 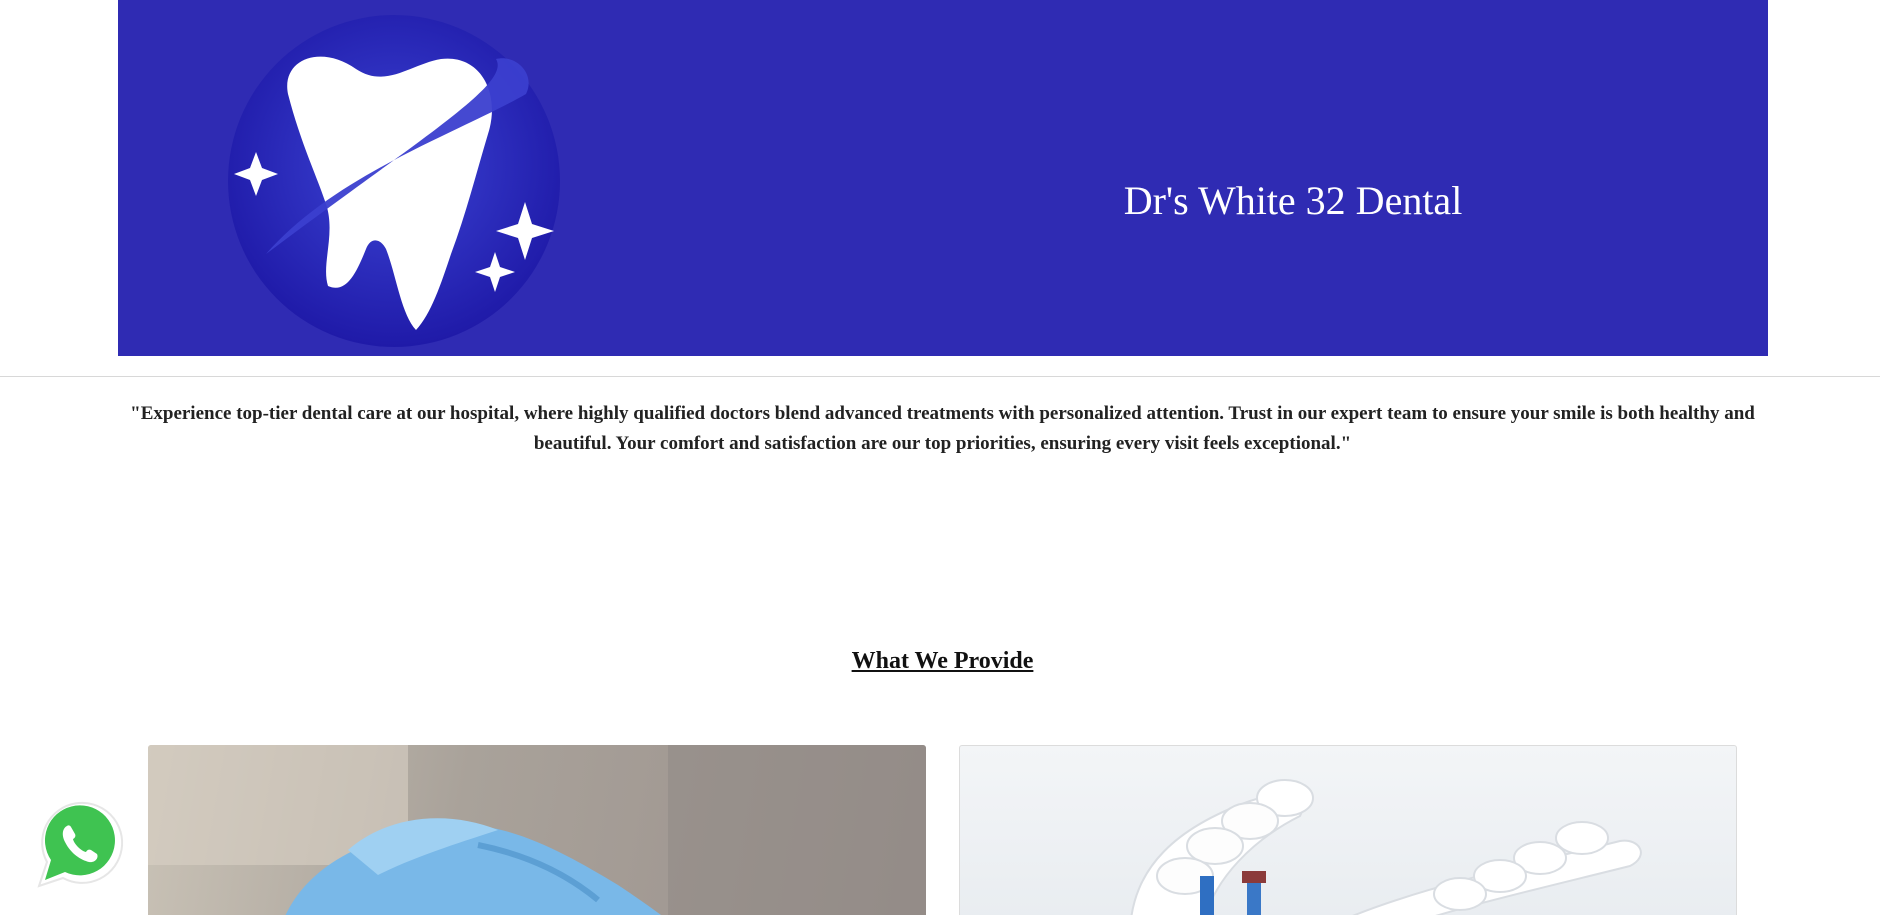 What do you see at coordinates (1386, 847) in the screenshot?
I see `dental-implant-bridge-photo` at bounding box center [1386, 847].